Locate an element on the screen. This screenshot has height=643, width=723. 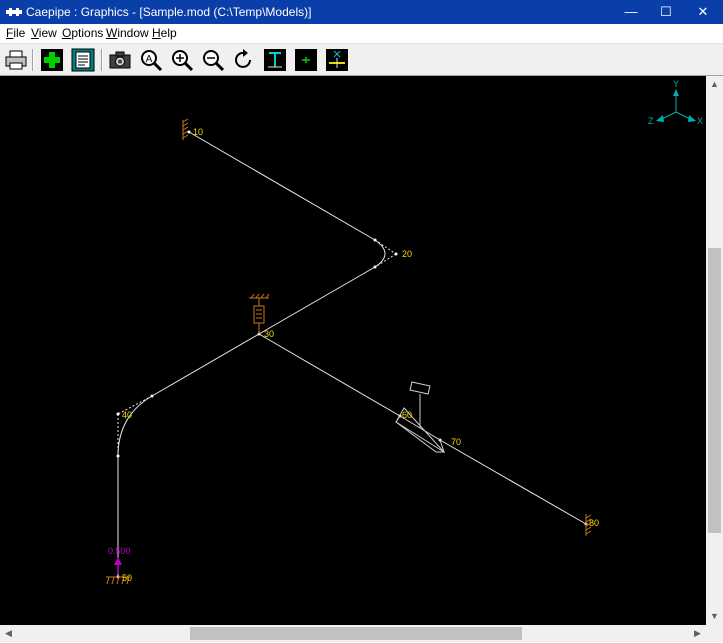
vertical-scrollbar: ▲ ▼ is located at coordinates (714, 350).